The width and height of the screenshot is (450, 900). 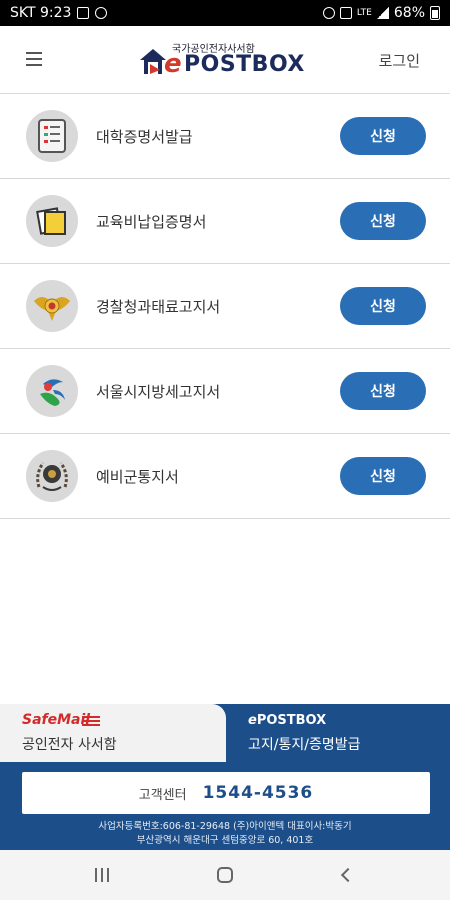 I want to click on mute-icon, so click(x=345, y=13).